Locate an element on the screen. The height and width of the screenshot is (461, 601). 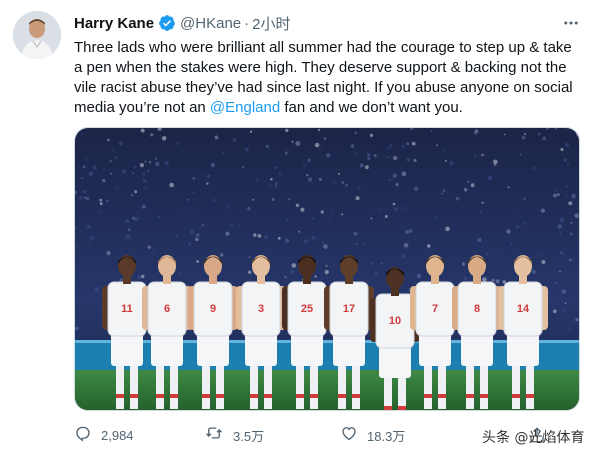
tweet-header: Harry Kane @HKane · 2小时 is located at coordinates (182, 23).